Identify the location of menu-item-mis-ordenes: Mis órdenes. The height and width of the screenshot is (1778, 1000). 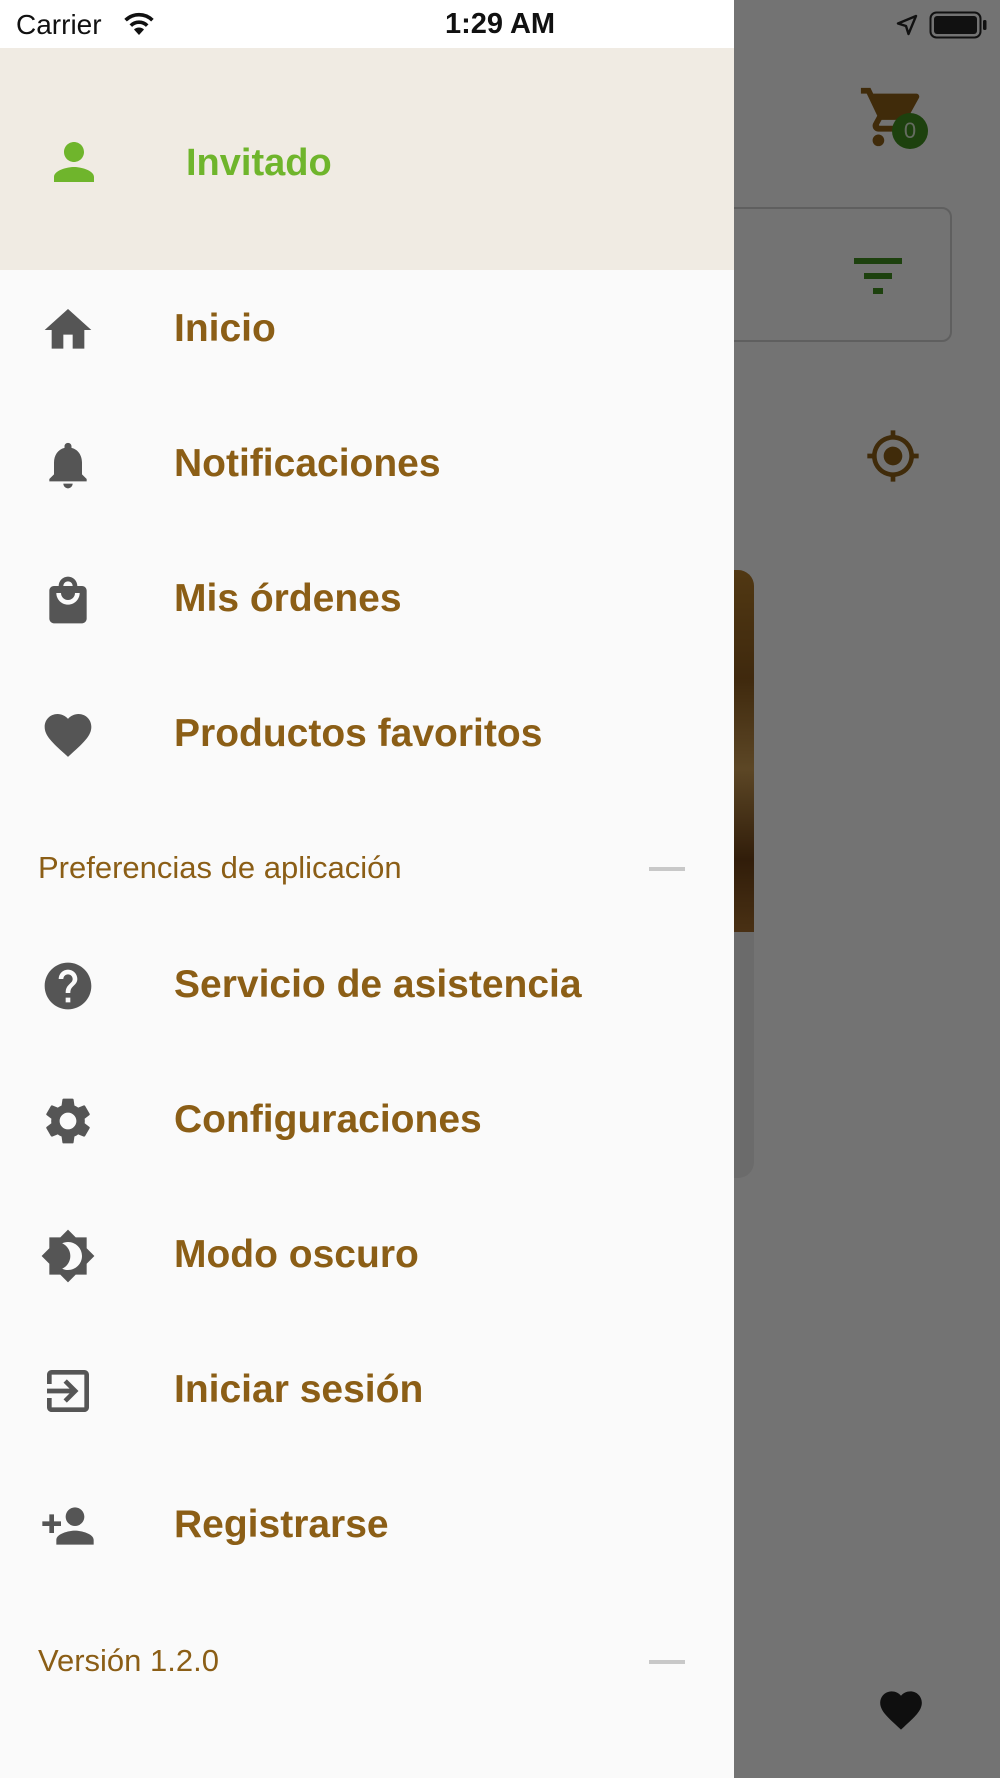
(367, 600).